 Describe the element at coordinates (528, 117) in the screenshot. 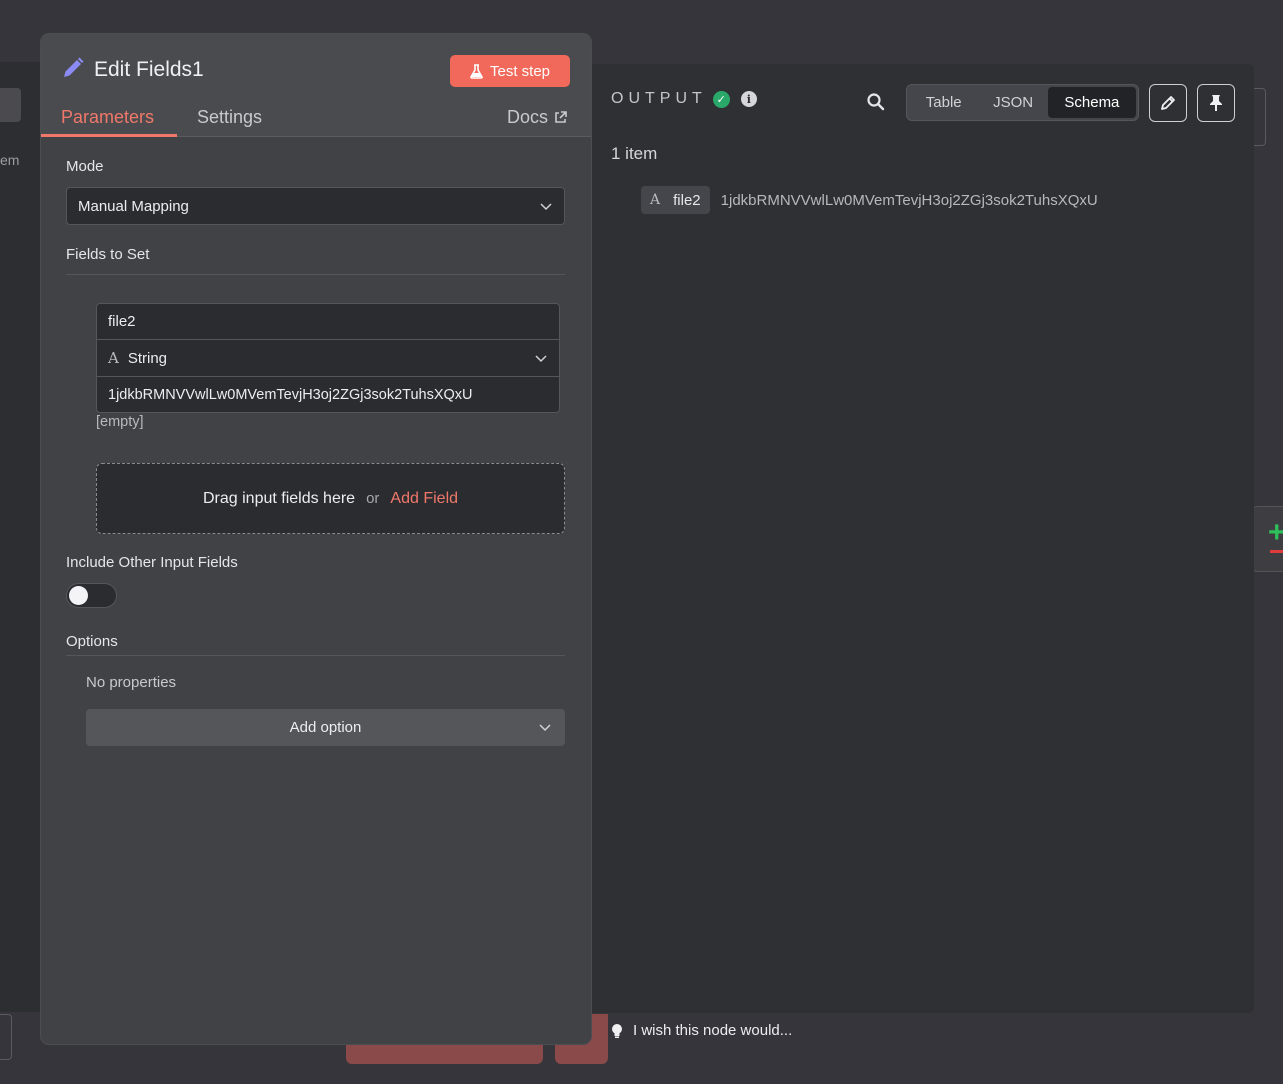

I see `docs-label: Docs` at that location.